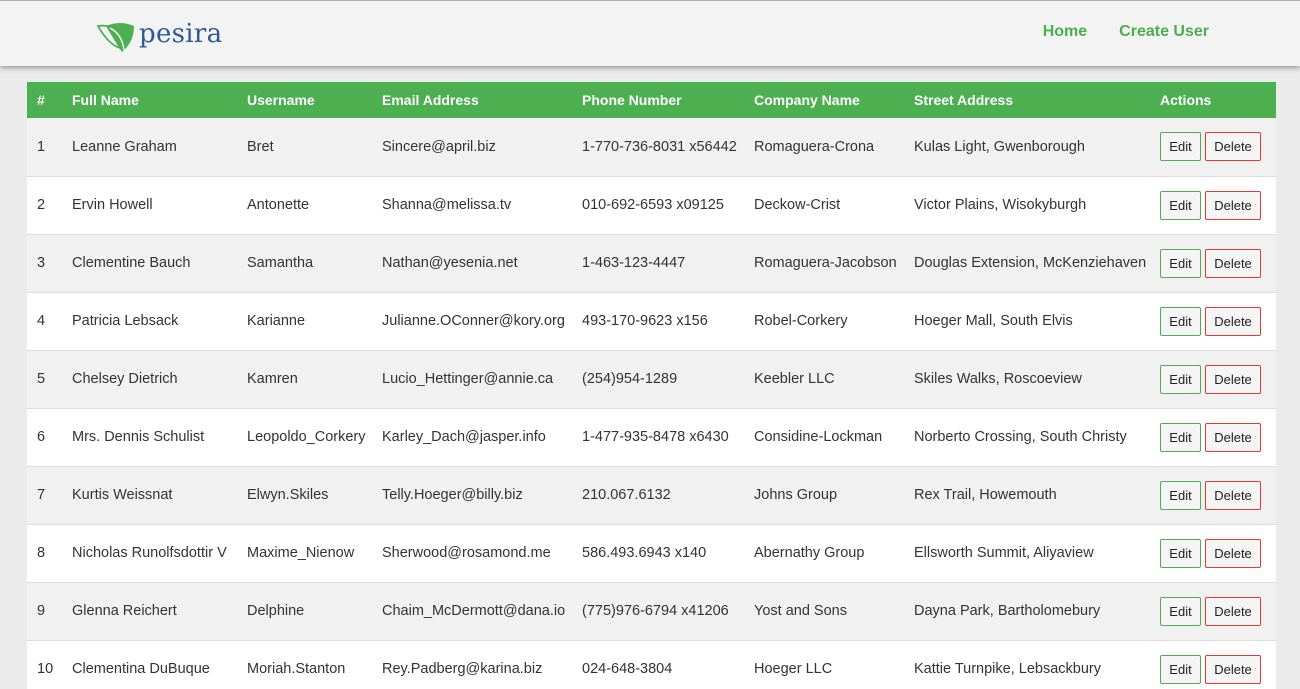 Image resolution: width=1300 pixels, height=689 pixels. I want to click on email-cell: Sherwood@rosamond.me, so click(466, 553).